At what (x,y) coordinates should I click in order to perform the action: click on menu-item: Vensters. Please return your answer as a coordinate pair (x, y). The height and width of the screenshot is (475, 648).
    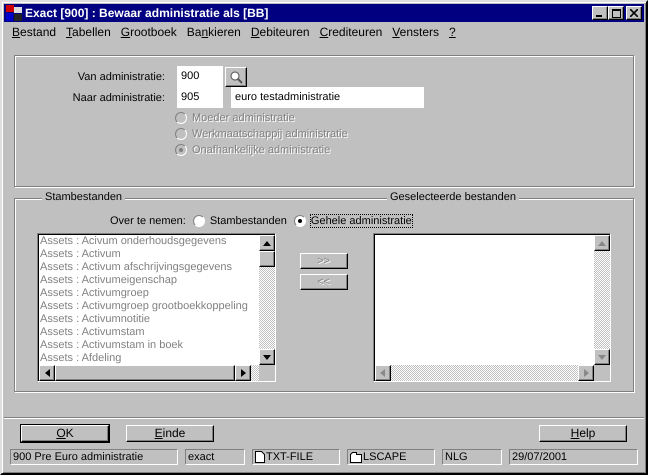
    Looking at the image, I should click on (415, 31).